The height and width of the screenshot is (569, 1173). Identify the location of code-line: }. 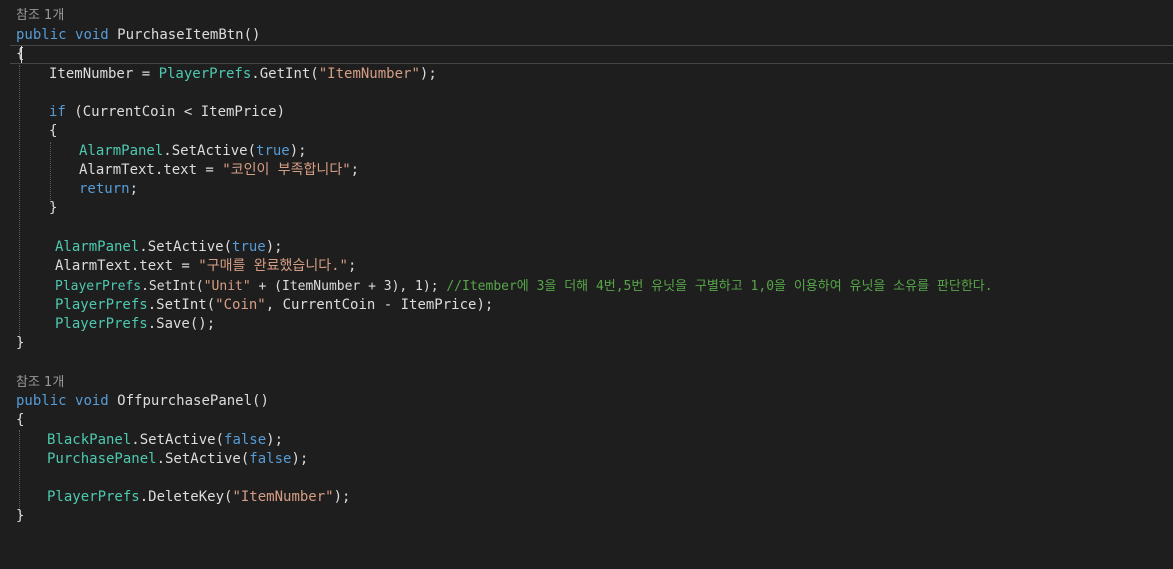
(53, 208).